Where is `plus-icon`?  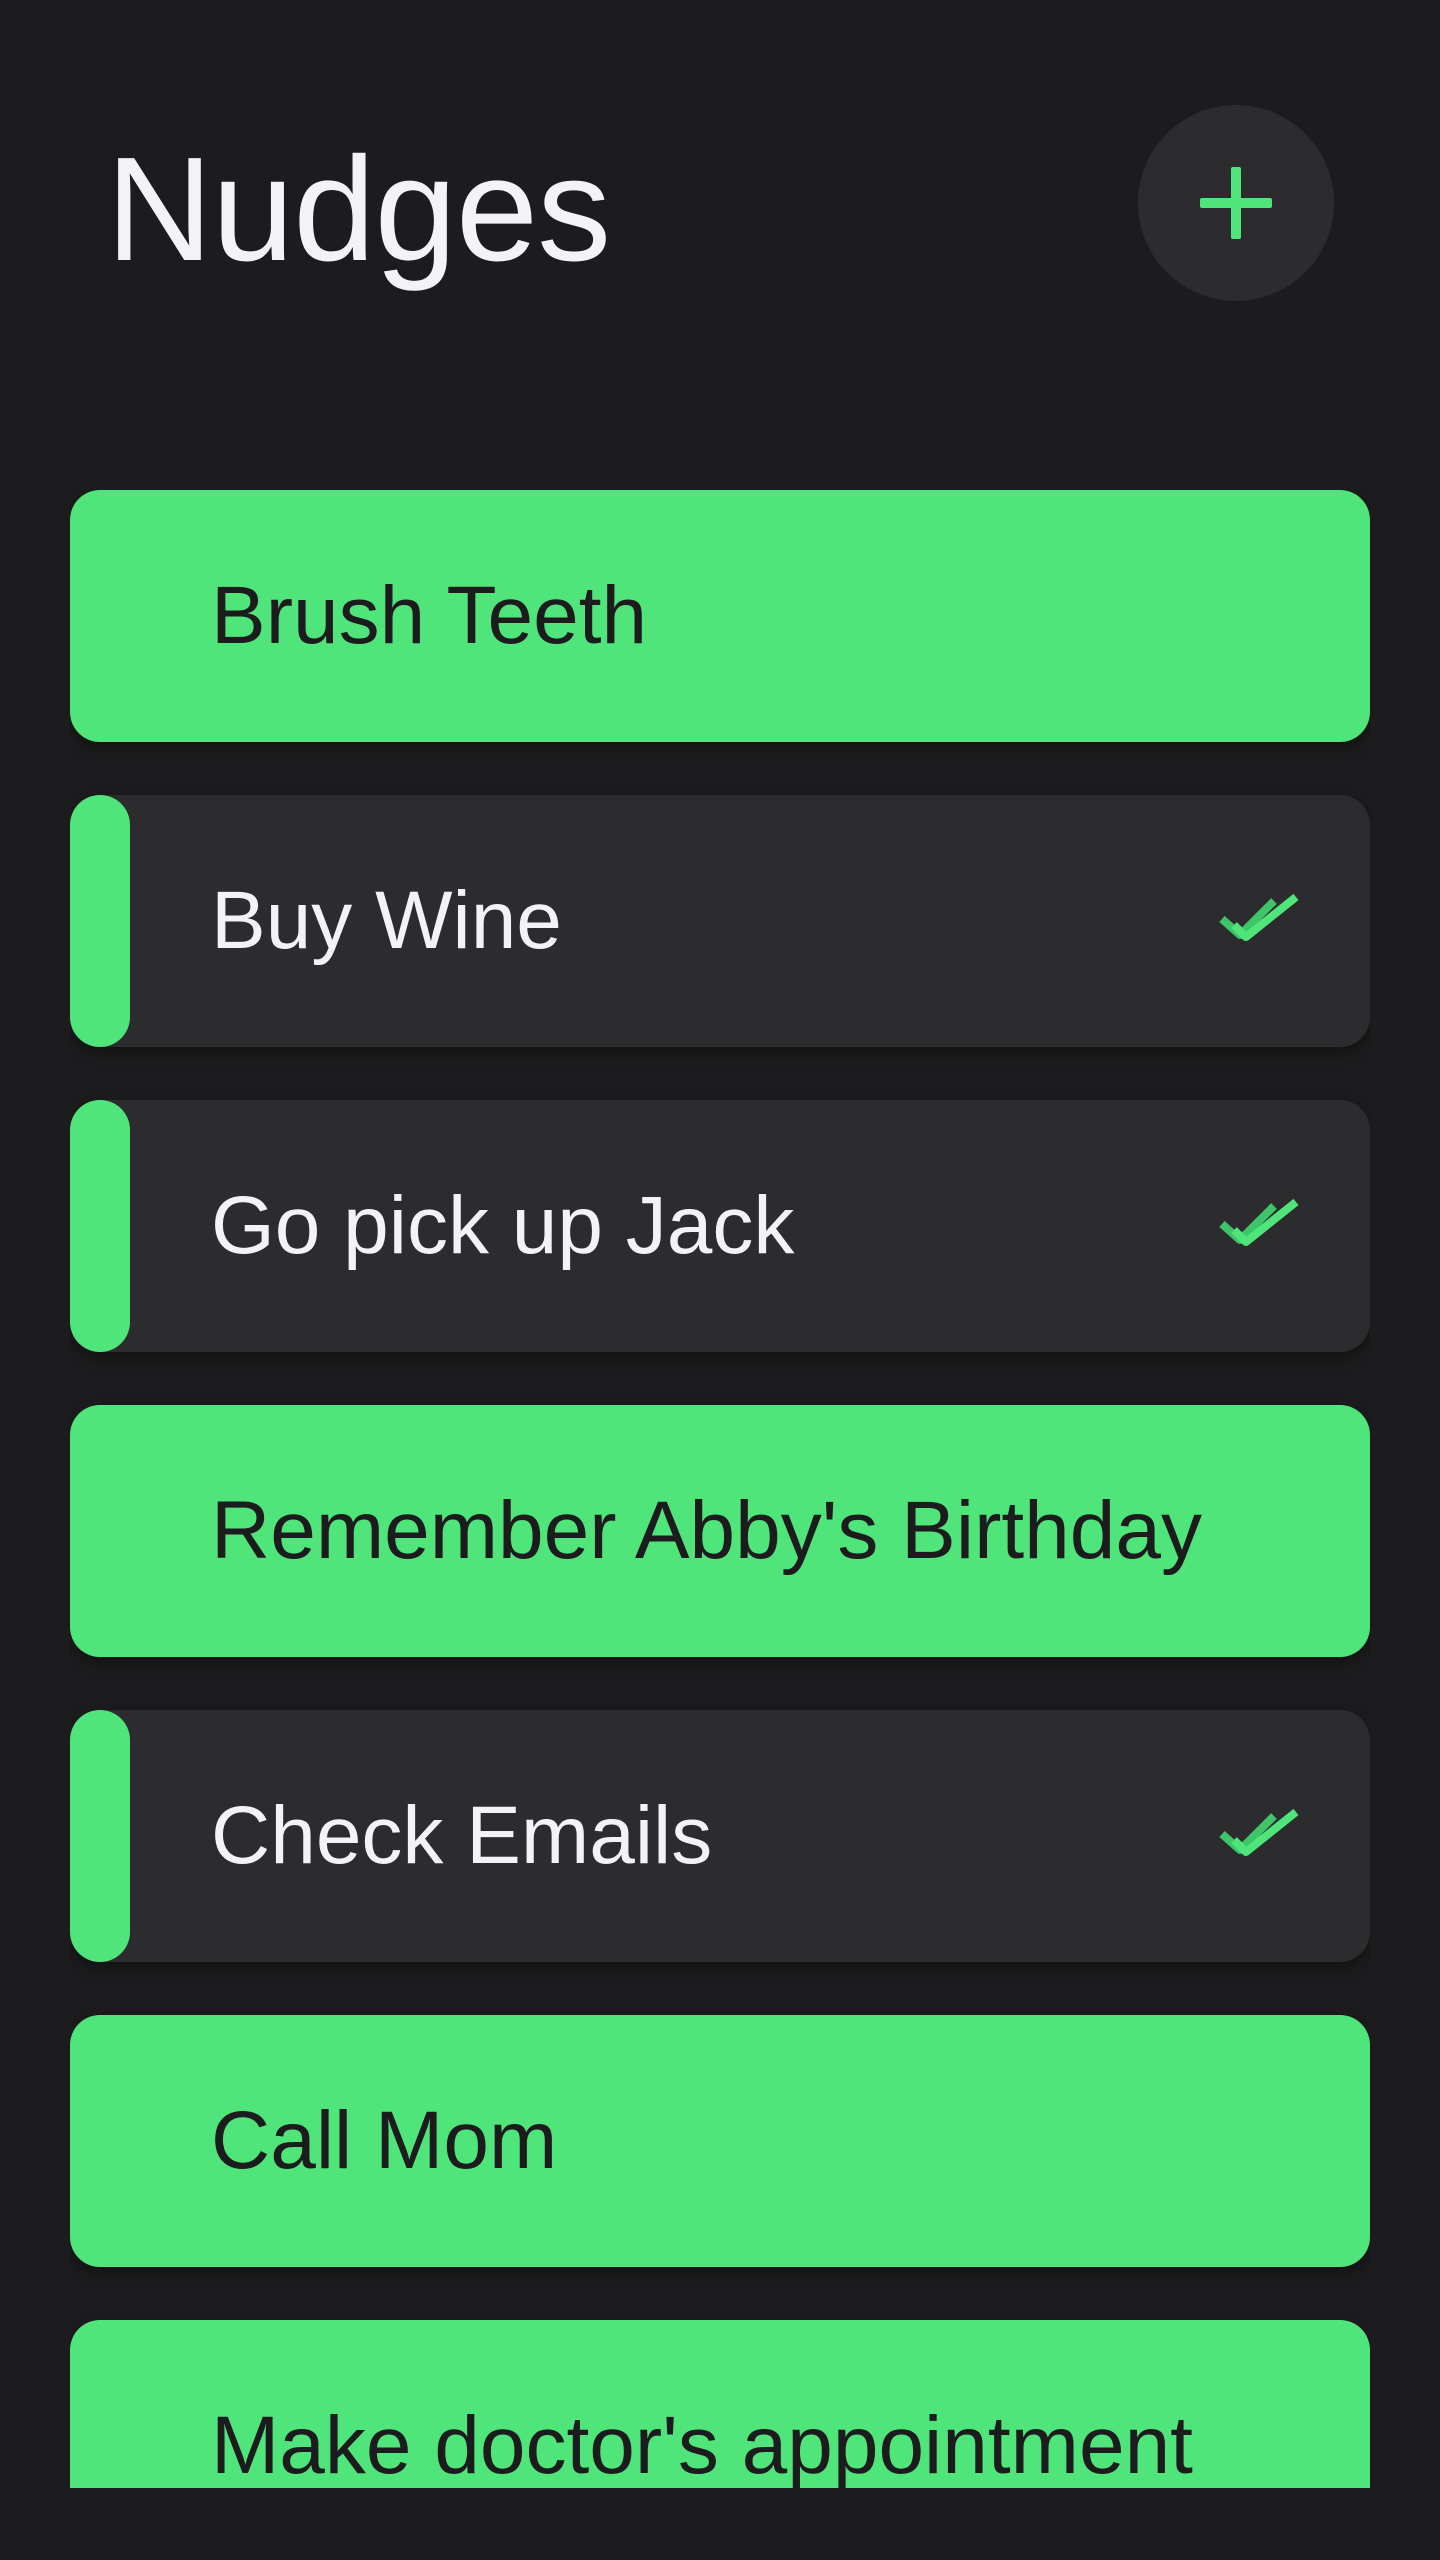
plus-icon is located at coordinates (1236, 203).